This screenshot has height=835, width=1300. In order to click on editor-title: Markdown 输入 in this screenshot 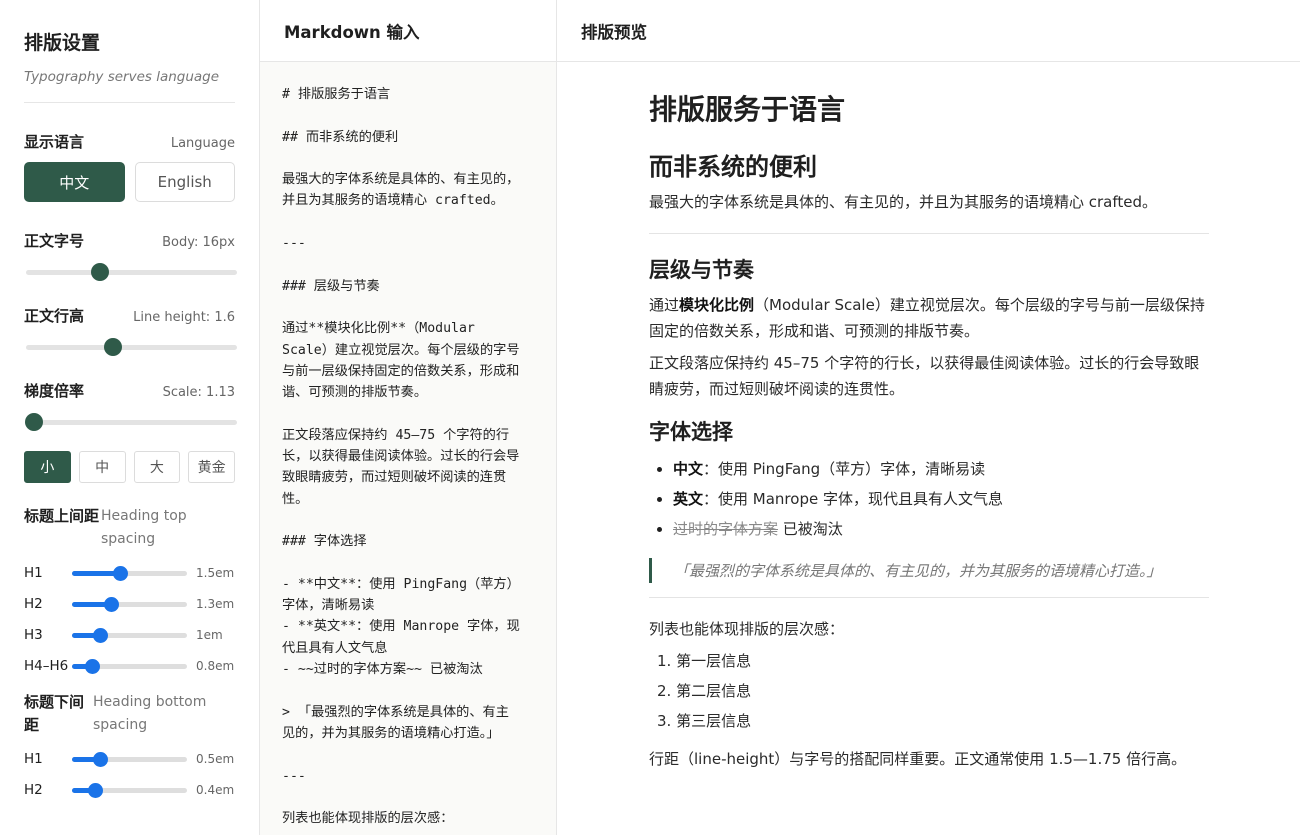, I will do `click(408, 31)`.